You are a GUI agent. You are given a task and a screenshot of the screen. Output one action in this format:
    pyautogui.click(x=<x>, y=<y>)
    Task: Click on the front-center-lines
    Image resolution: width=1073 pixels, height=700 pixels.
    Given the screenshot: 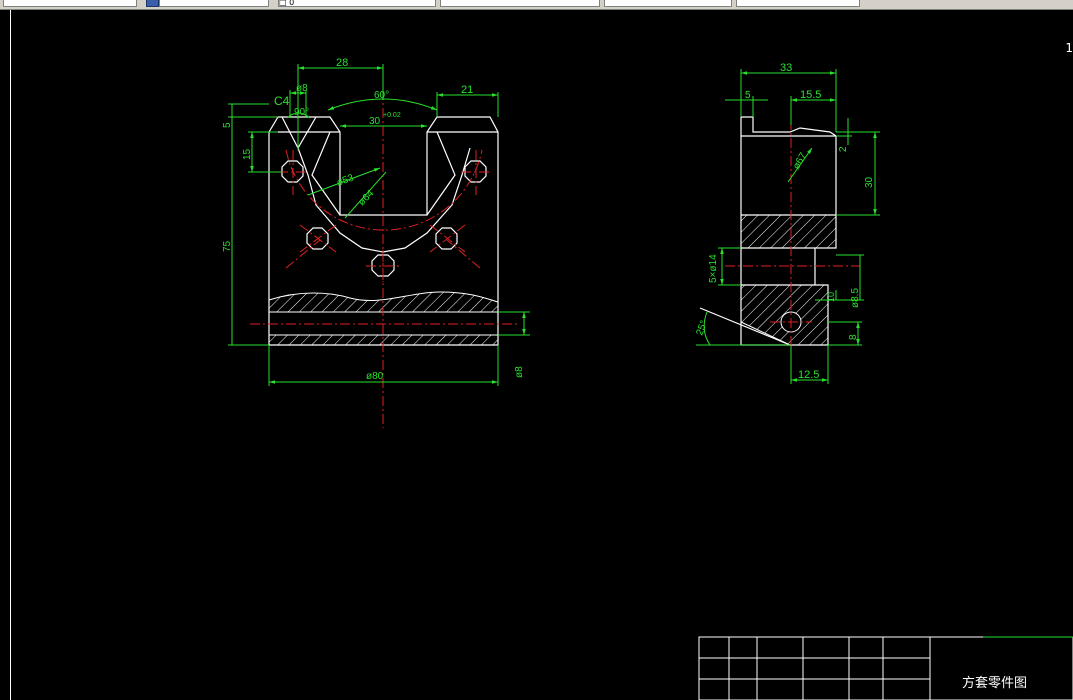 What is the action you would take?
    pyautogui.click(x=385, y=250)
    